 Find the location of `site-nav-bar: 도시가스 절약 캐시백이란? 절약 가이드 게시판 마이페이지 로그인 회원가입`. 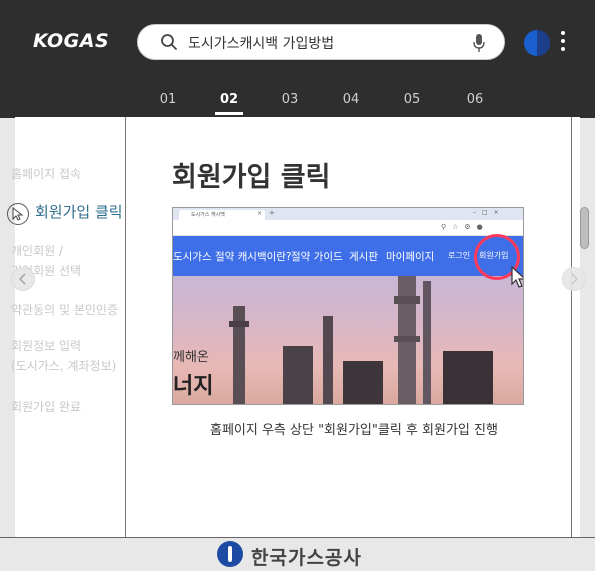

site-nav-bar: 도시가스 절약 캐시백이란? 절약 가이드 게시판 마이페이지 로그인 회원가입 is located at coordinates (348, 256).